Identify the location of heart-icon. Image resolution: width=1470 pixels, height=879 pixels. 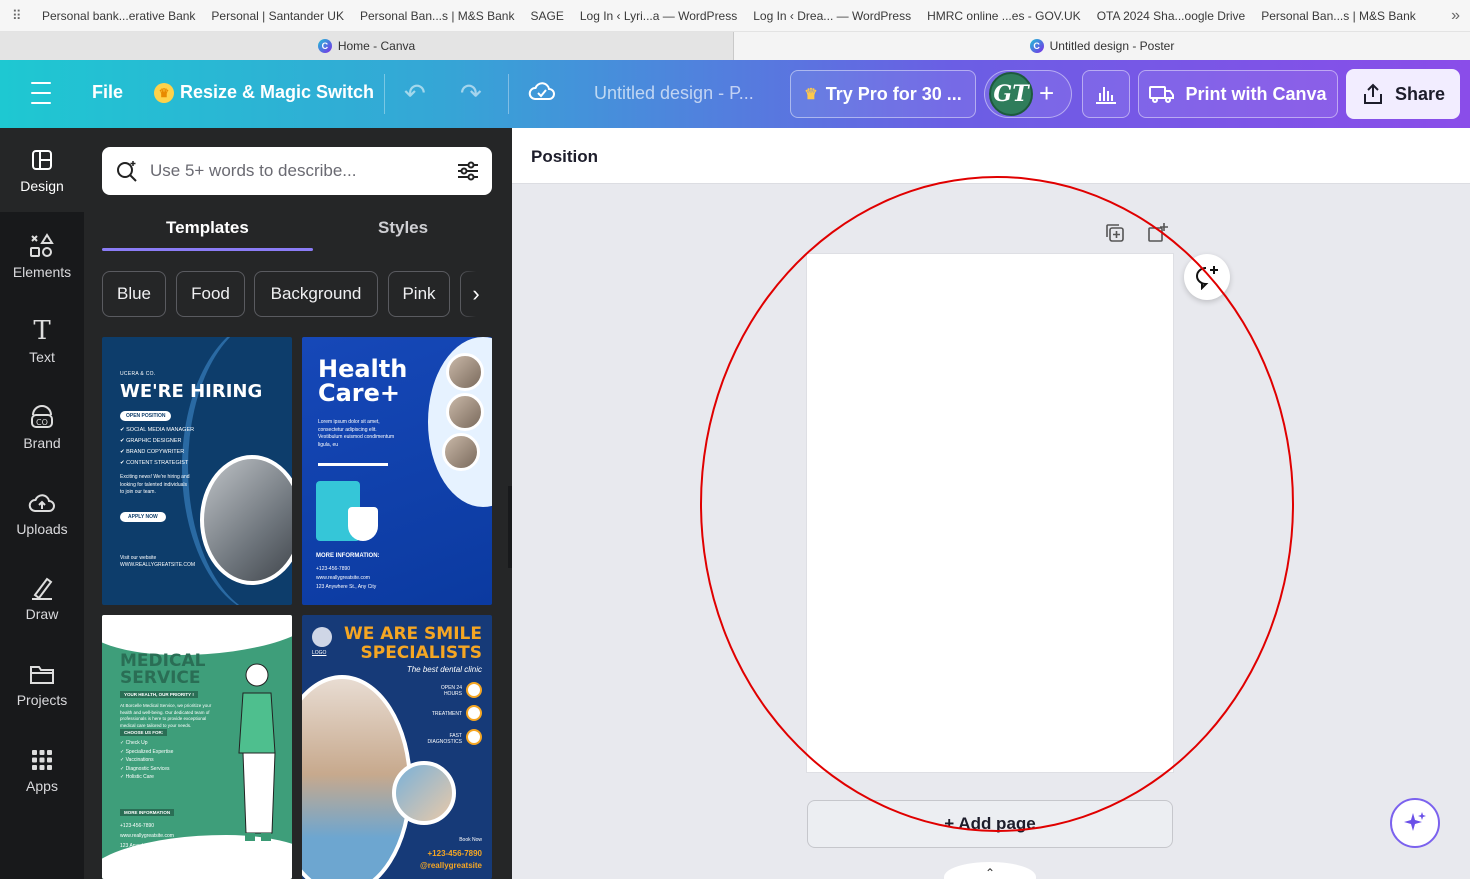
(474, 737).